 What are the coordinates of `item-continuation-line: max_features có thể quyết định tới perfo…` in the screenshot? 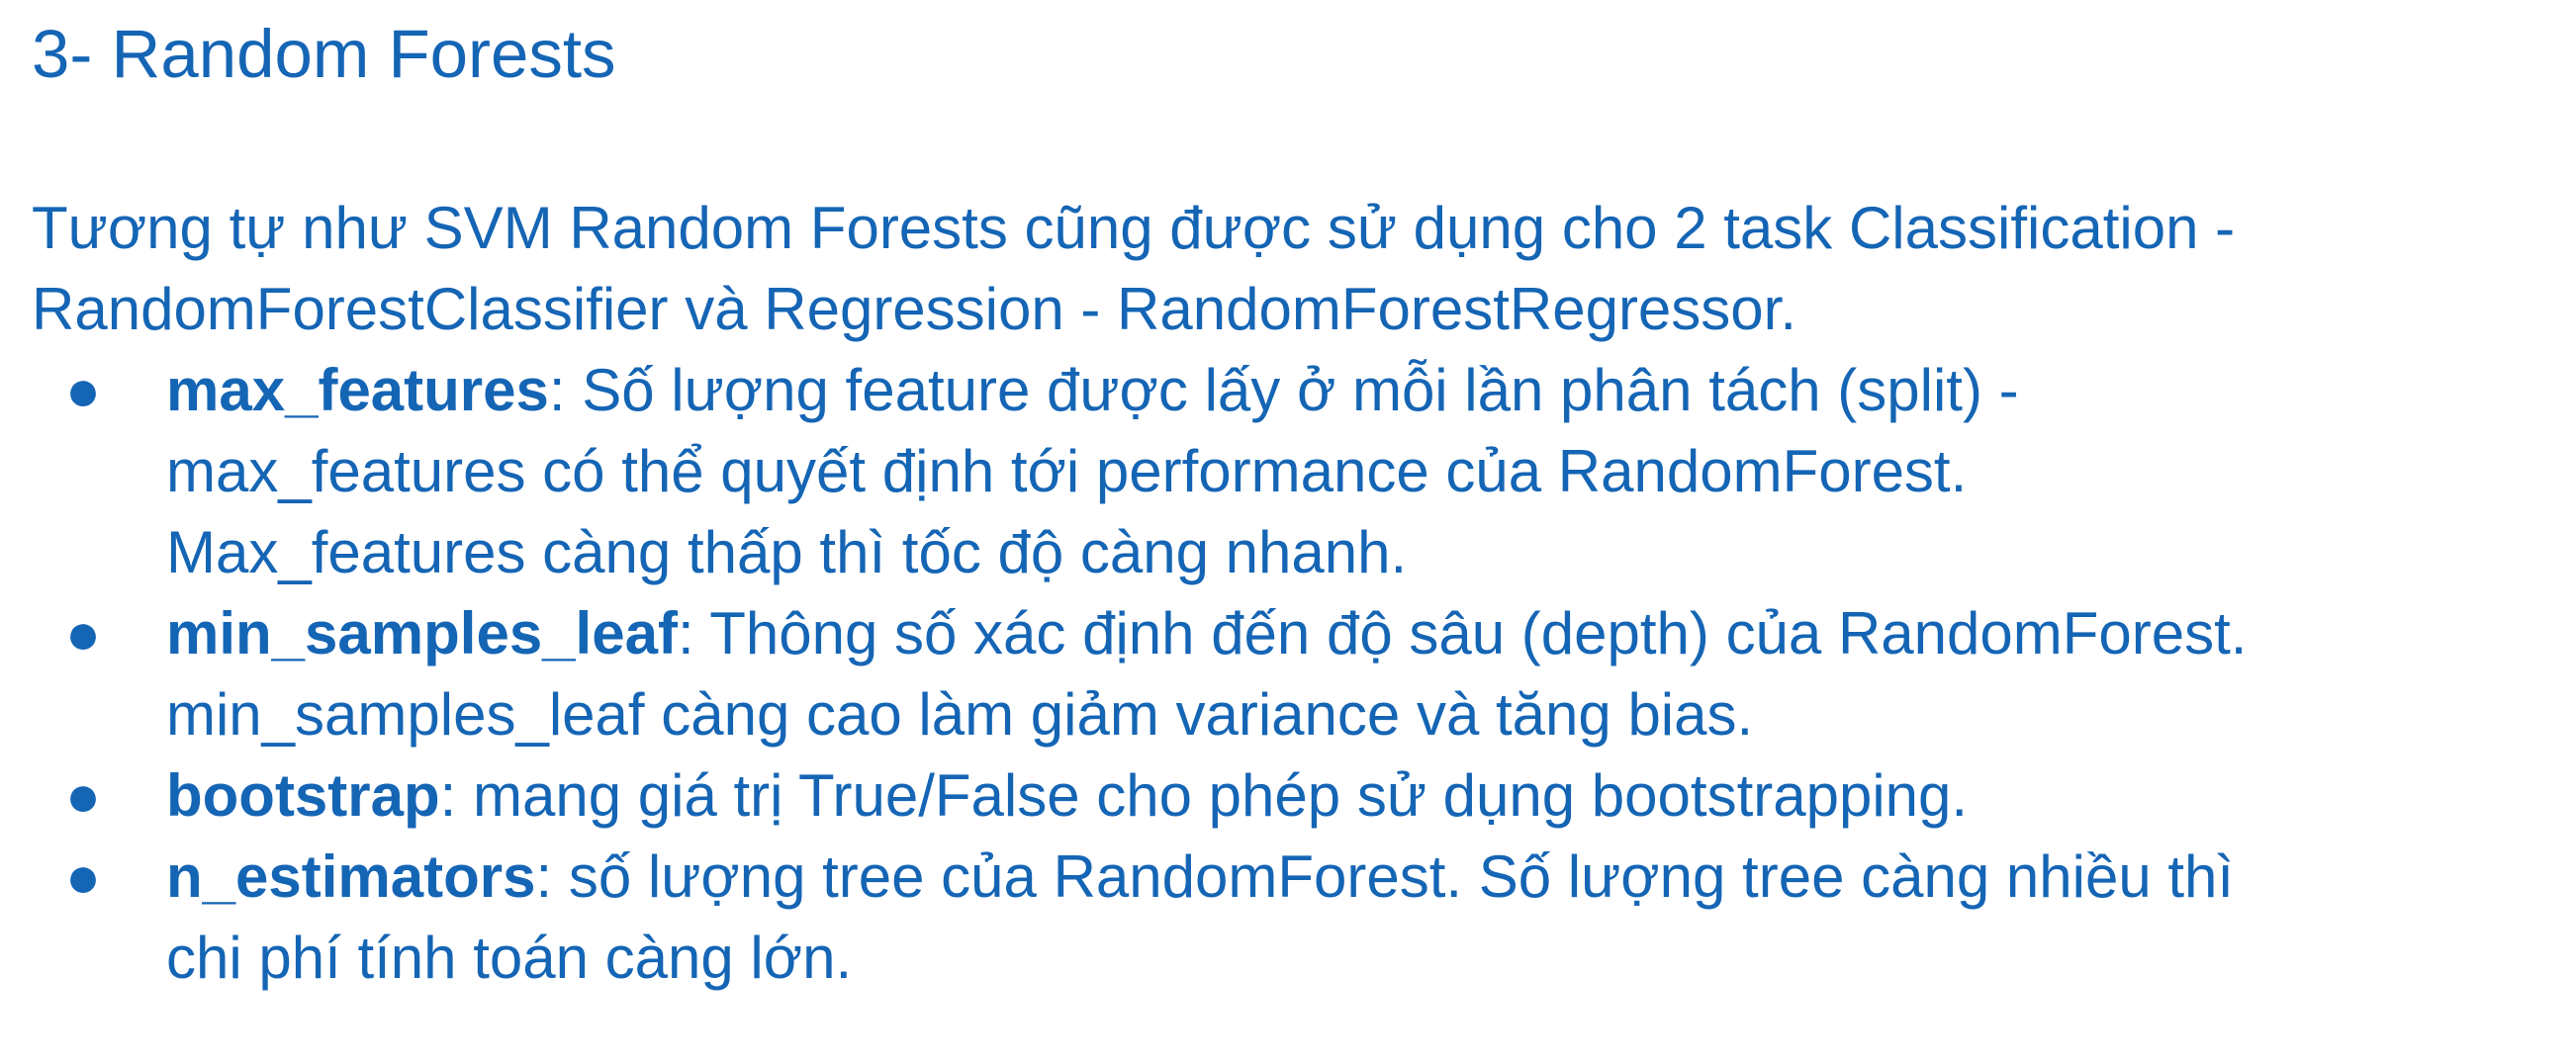 It's located at (1067, 471).